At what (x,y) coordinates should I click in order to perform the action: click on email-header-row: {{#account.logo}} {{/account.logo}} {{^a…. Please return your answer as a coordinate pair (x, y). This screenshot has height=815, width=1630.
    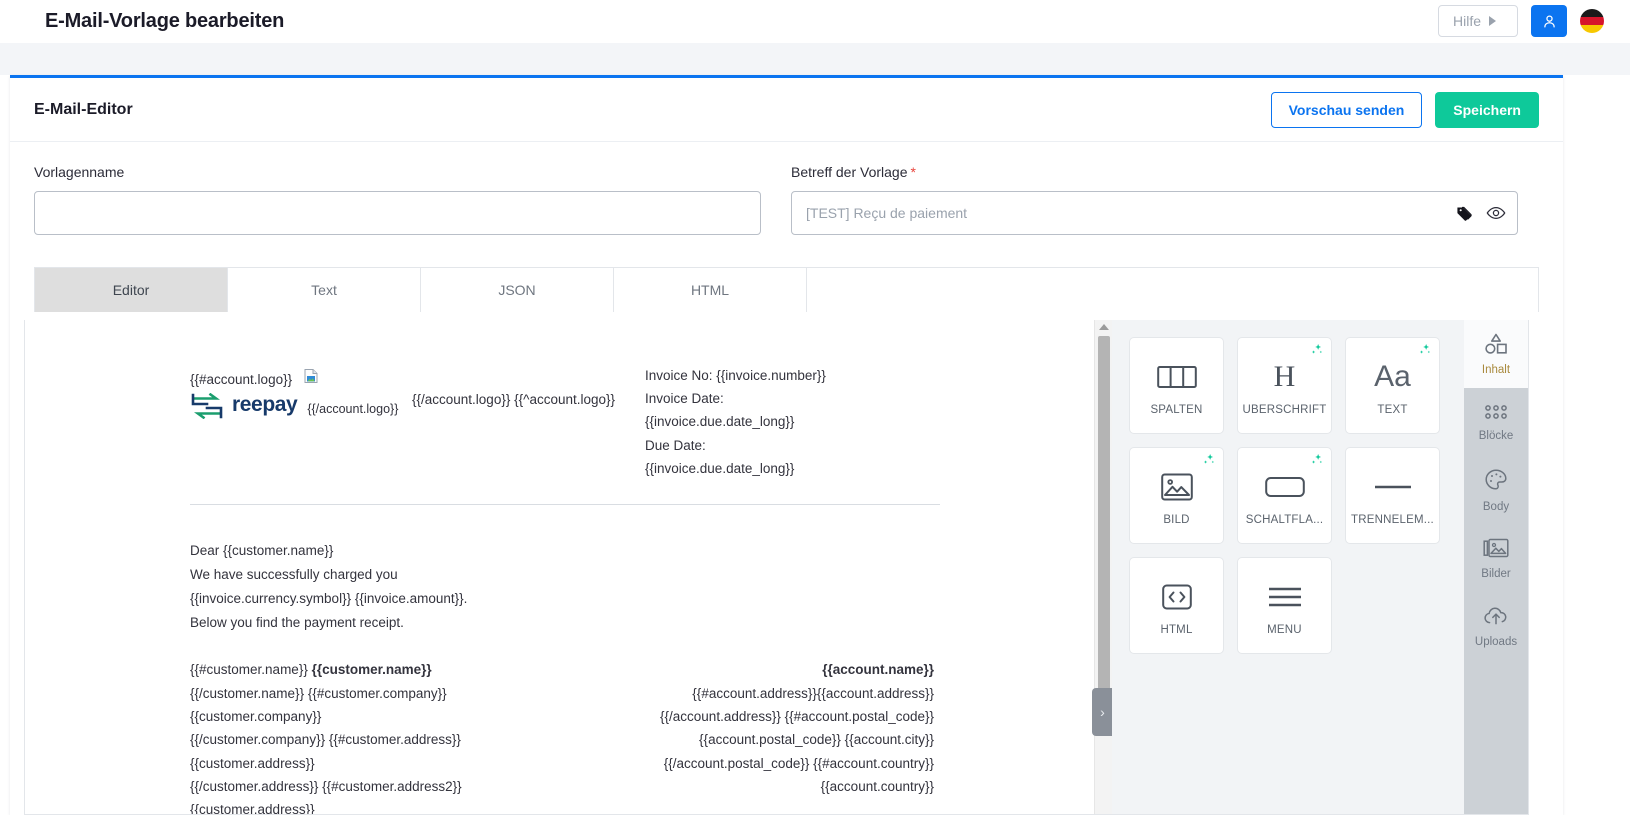
    Looking at the image, I should click on (562, 412).